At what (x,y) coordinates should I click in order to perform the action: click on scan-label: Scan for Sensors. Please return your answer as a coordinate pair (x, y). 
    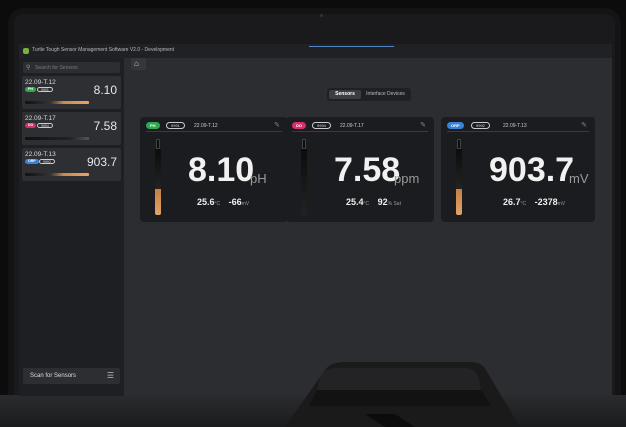
    Looking at the image, I should click on (53, 376).